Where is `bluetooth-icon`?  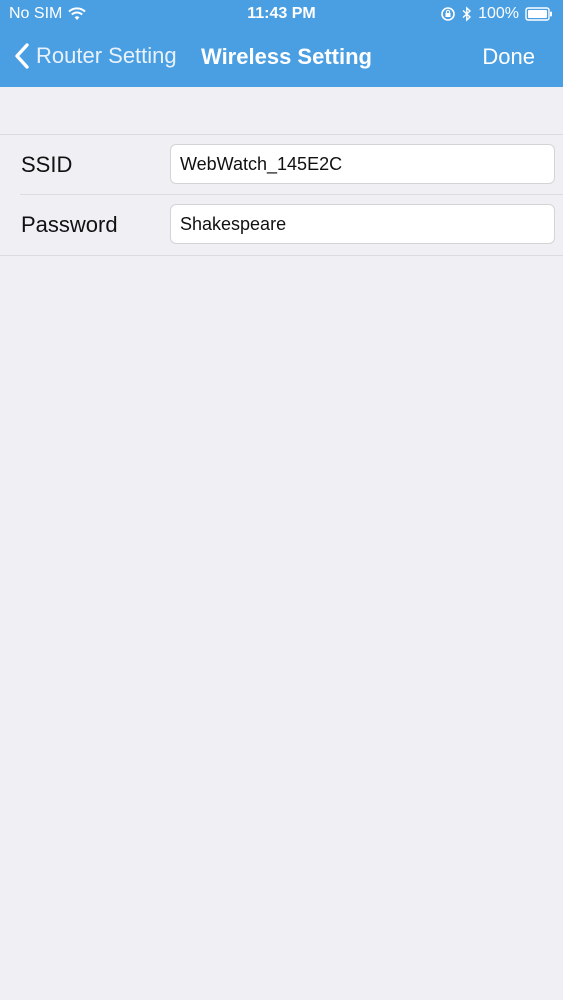
bluetooth-icon is located at coordinates (467, 14).